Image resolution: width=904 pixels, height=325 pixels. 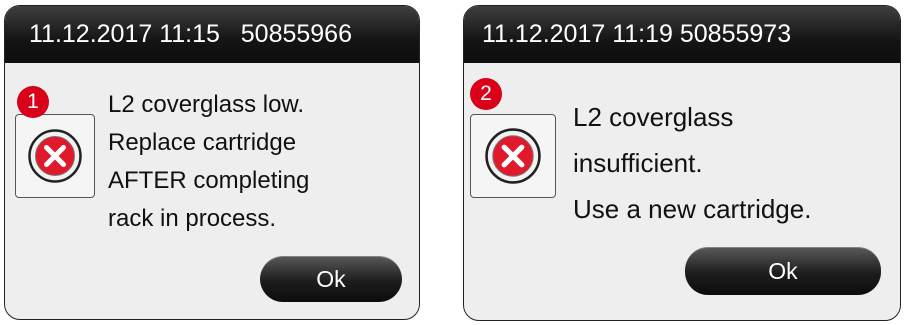 I want to click on message-line: L2 coverglass, so click(x=653, y=117).